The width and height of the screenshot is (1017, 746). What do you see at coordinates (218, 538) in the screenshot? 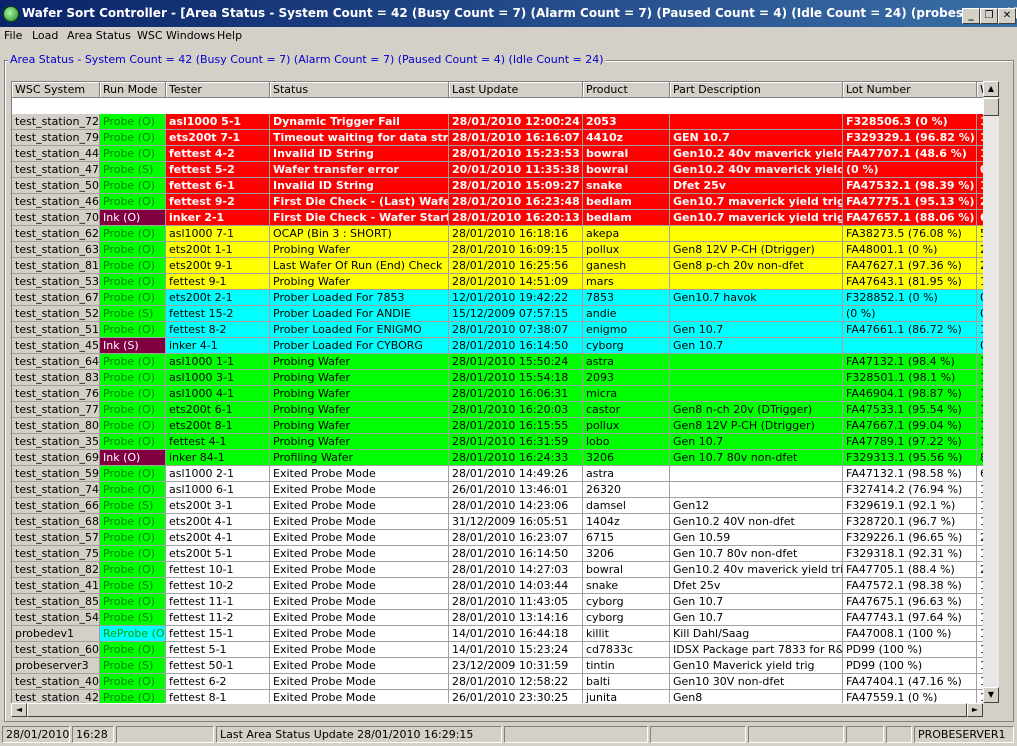
I see `cell-tester: ets200t 4-1` at bounding box center [218, 538].